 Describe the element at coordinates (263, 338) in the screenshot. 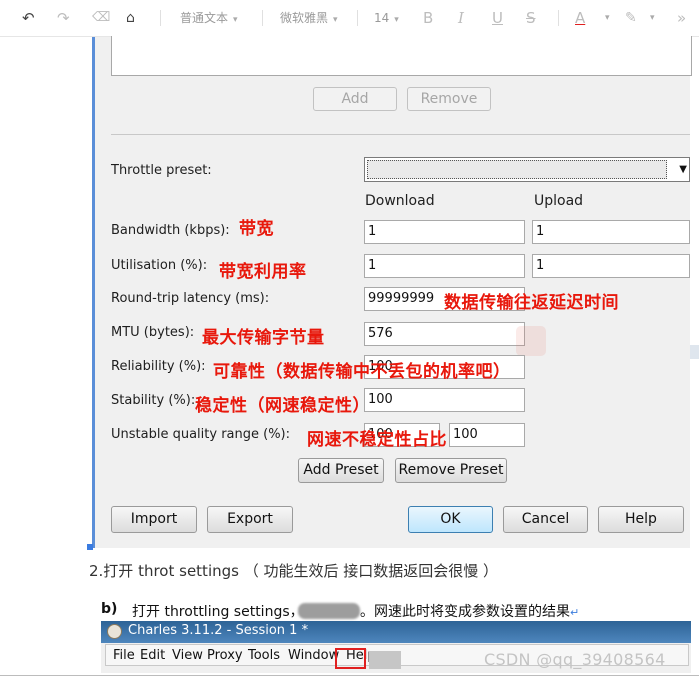

I see `mtu-annotation: 最大传输字节量` at that location.